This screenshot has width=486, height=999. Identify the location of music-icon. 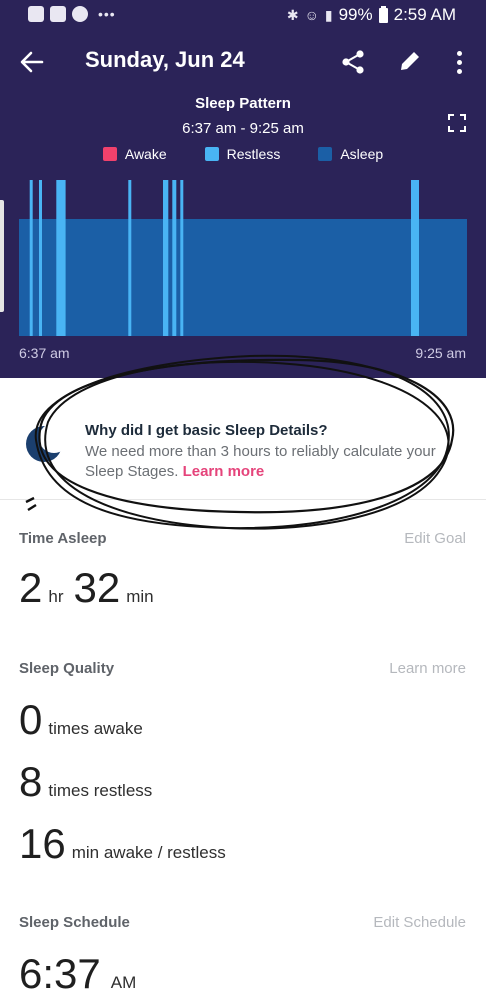
(80, 14).